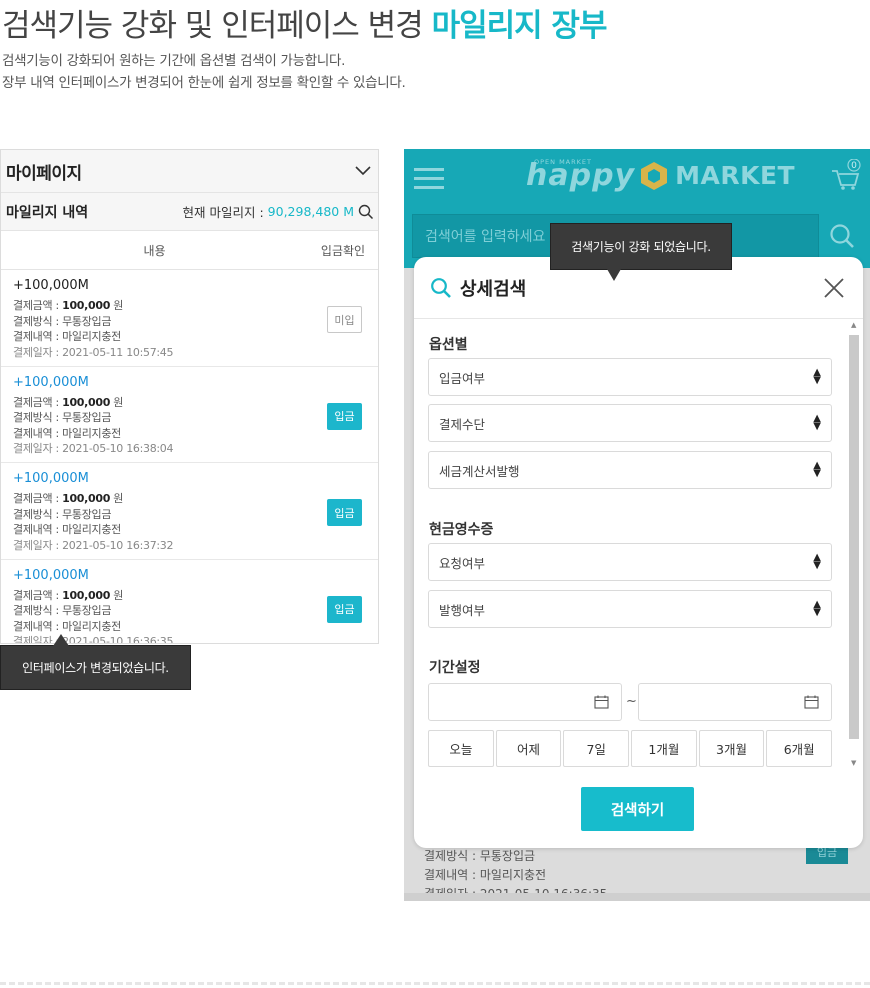 Image resolution: width=870 pixels, height=988 pixels. What do you see at coordinates (834, 288) in the screenshot?
I see `close-icon` at bounding box center [834, 288].